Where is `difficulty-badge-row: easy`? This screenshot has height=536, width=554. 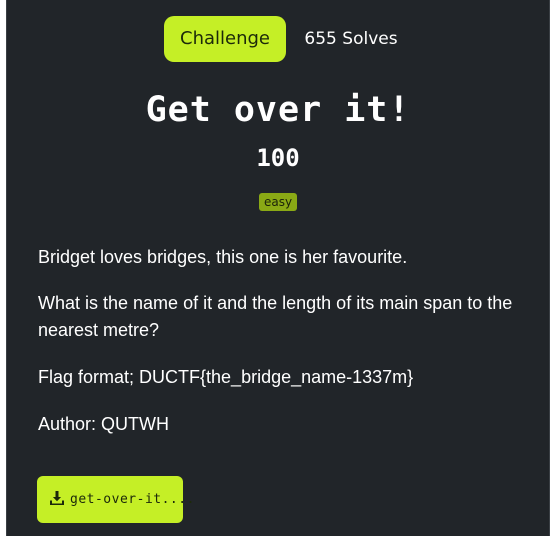 difficulty-badge-row: easy is located at coordinates (278, 202).